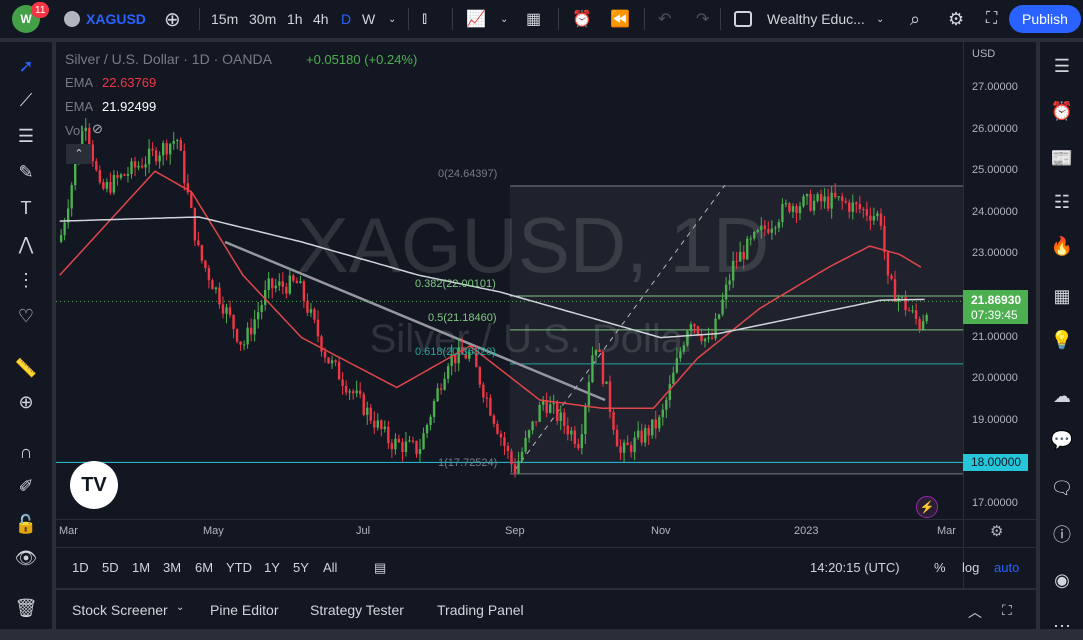 The height and width of the screenshot is (640, 1083). Describe the element at coordinates (1006, 567) in the screenshot. I see `auto-toggle: auto` at that location.